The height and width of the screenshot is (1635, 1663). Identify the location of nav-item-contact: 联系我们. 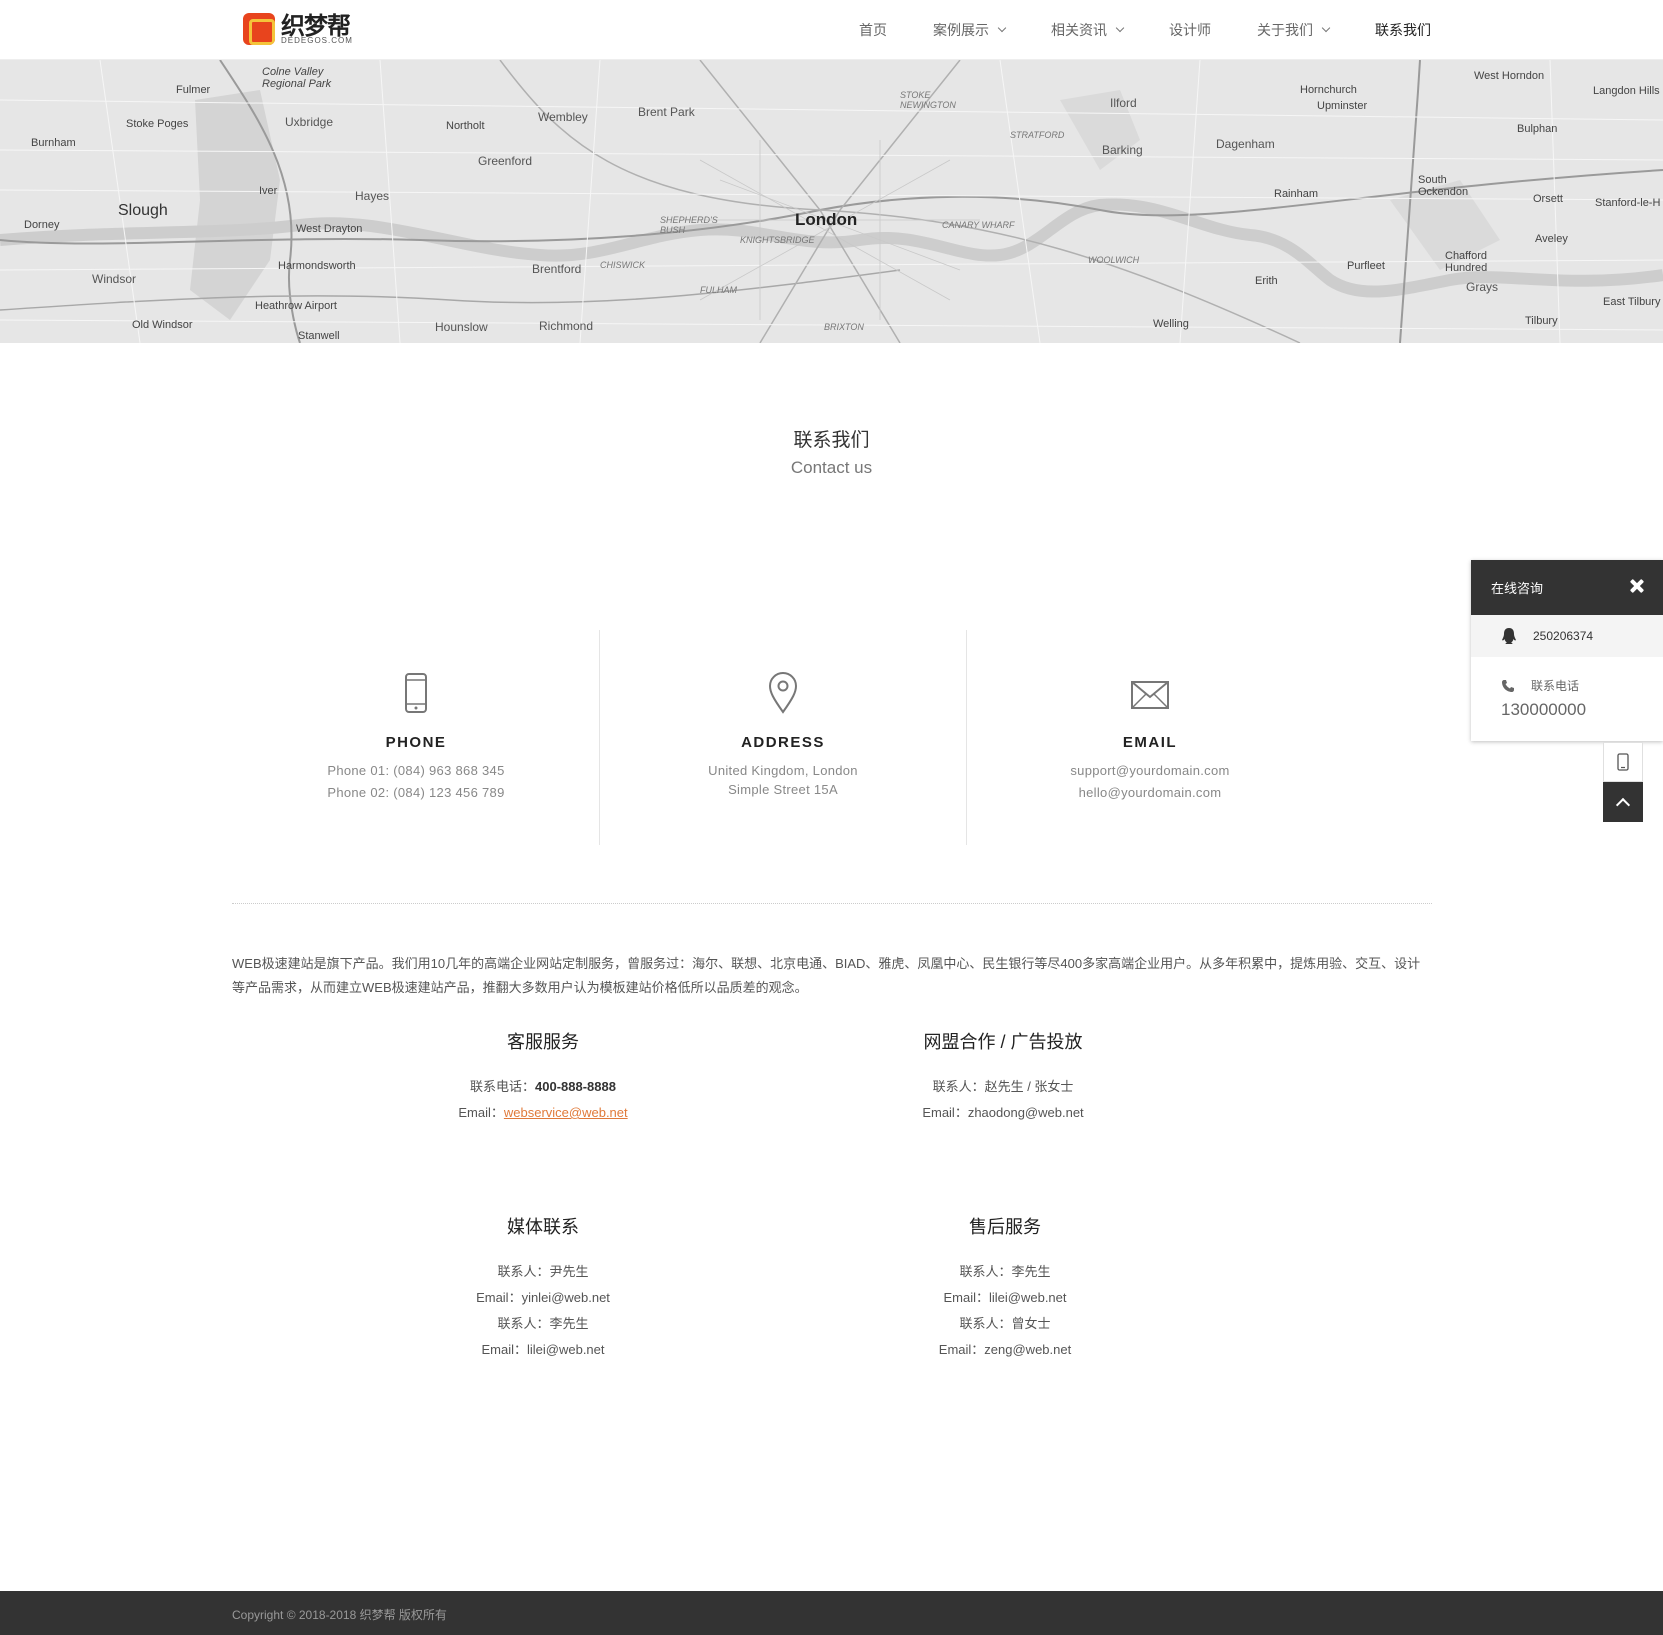
(1403, 30).